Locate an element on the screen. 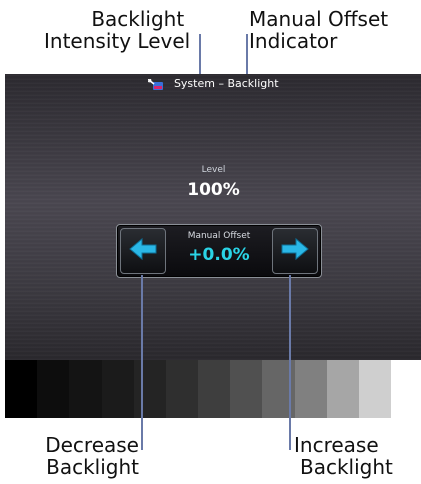  level-label: Level is located at coordinates (213, 170).